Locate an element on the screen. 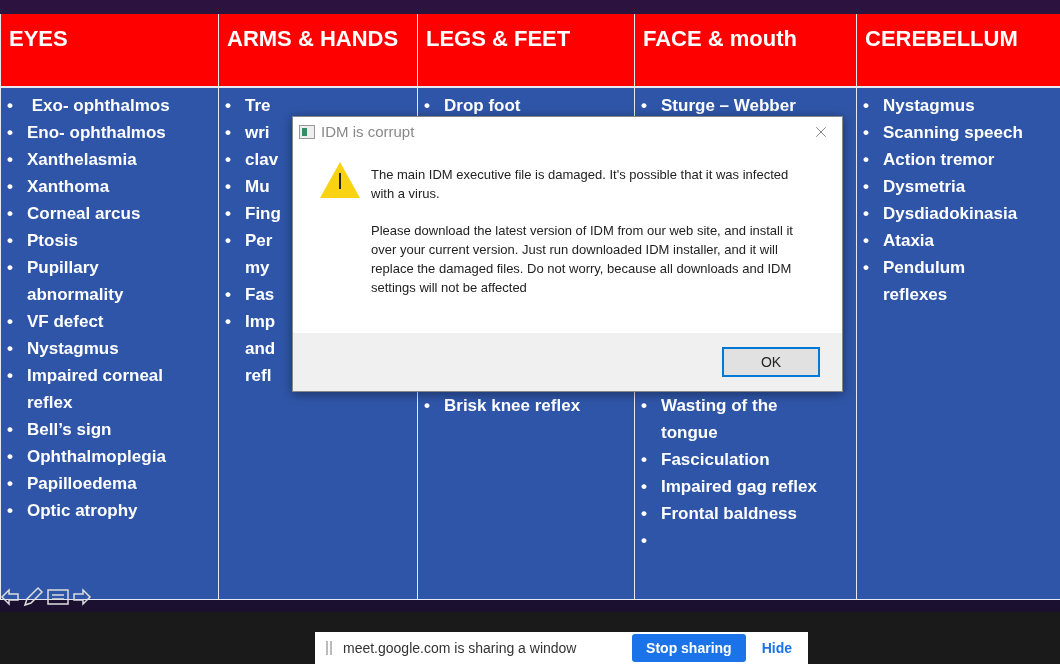 This screenshot has width=1060, height=664. list-item: Sturge – Webber is located at coordinates (728, 106).